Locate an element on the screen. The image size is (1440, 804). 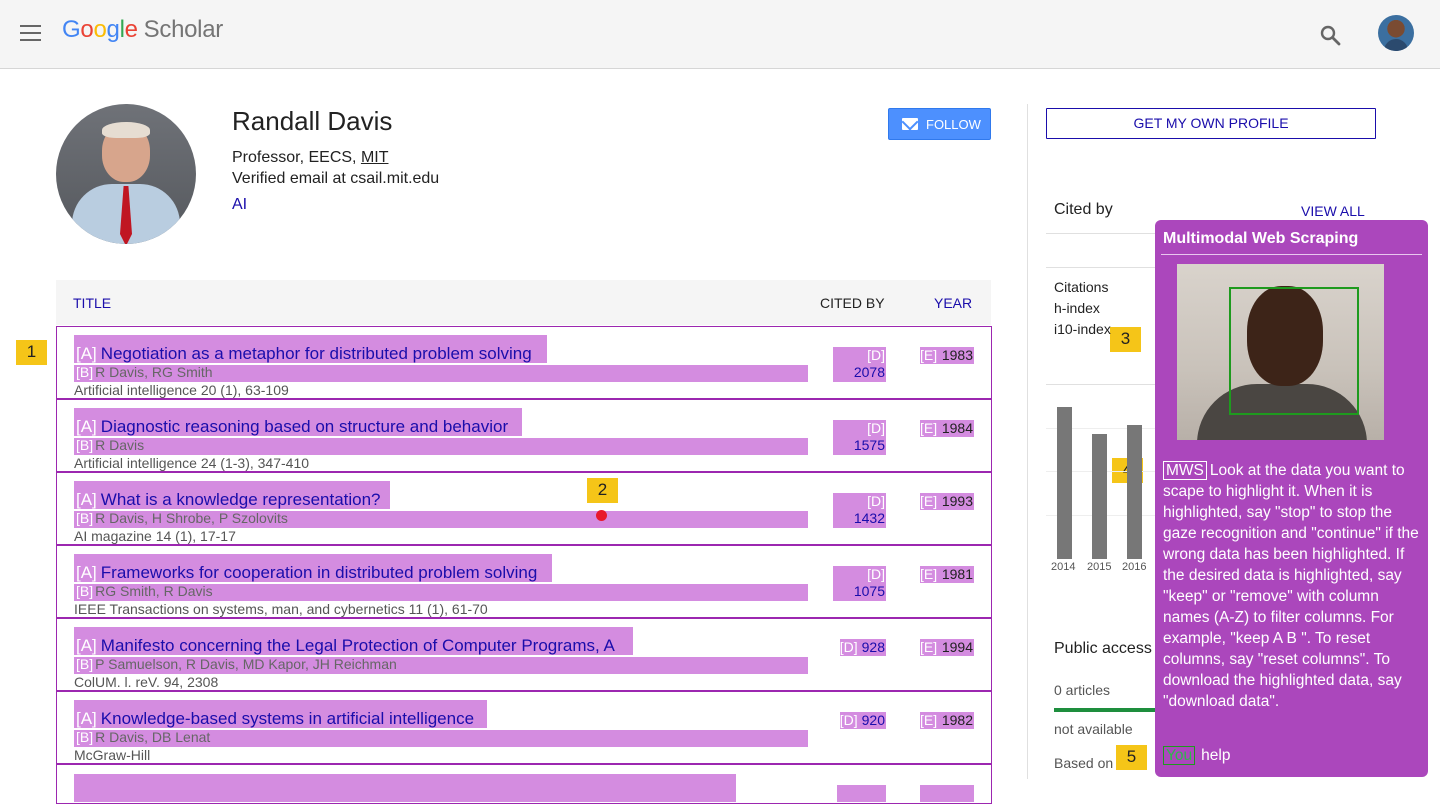
public-access-bar is located at coordinates (1105, 710).